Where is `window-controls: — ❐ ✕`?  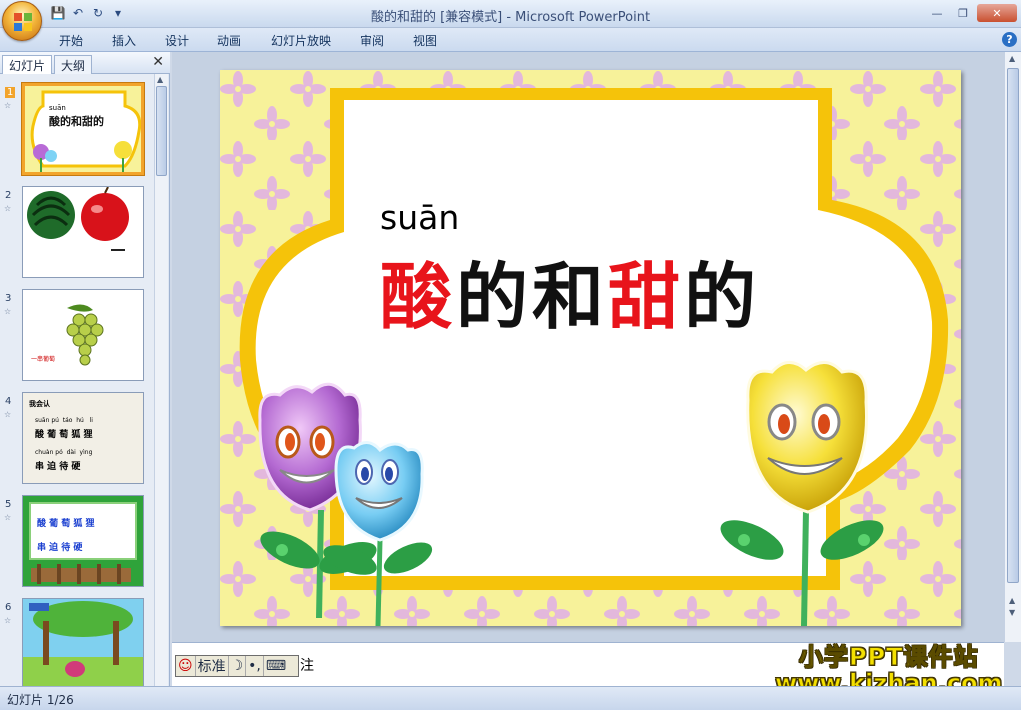
window-controls: — ❐ ✕ is located at coordinates (971, 13).